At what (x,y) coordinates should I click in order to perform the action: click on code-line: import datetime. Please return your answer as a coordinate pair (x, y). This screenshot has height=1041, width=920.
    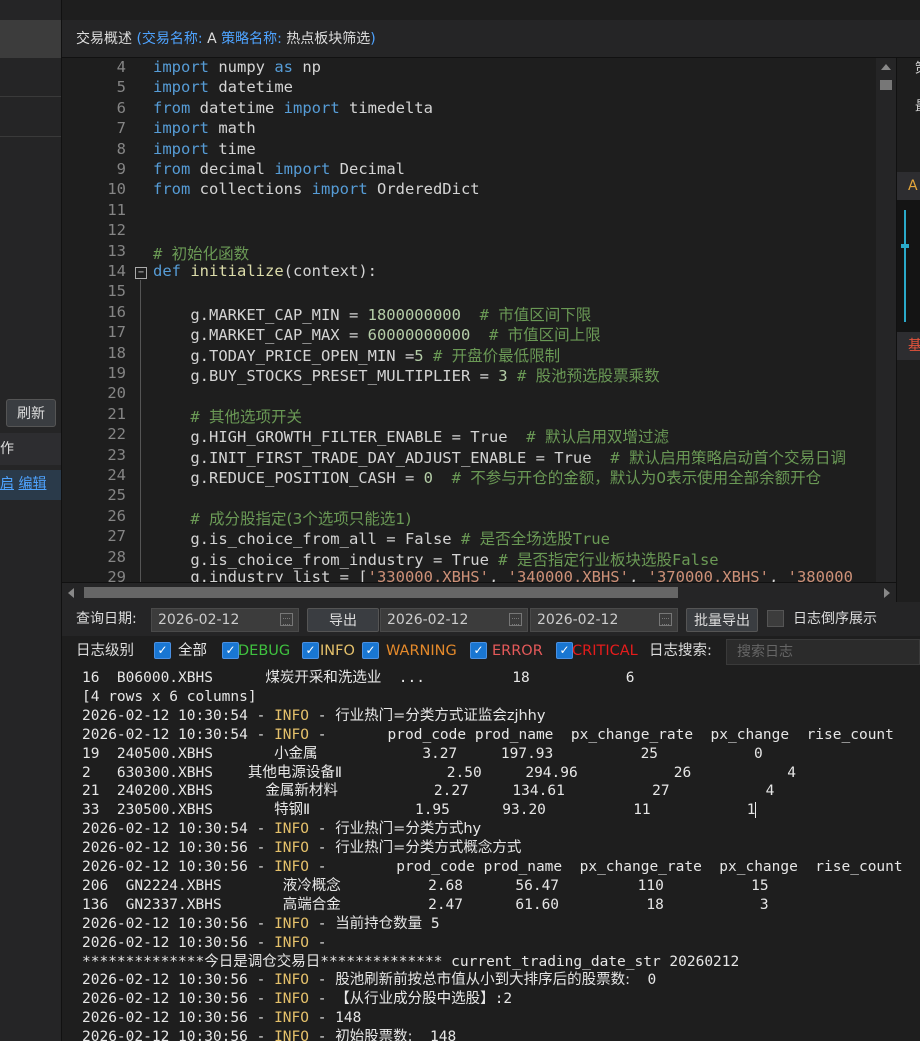
    Looking at the image, I should click on (223, 87).